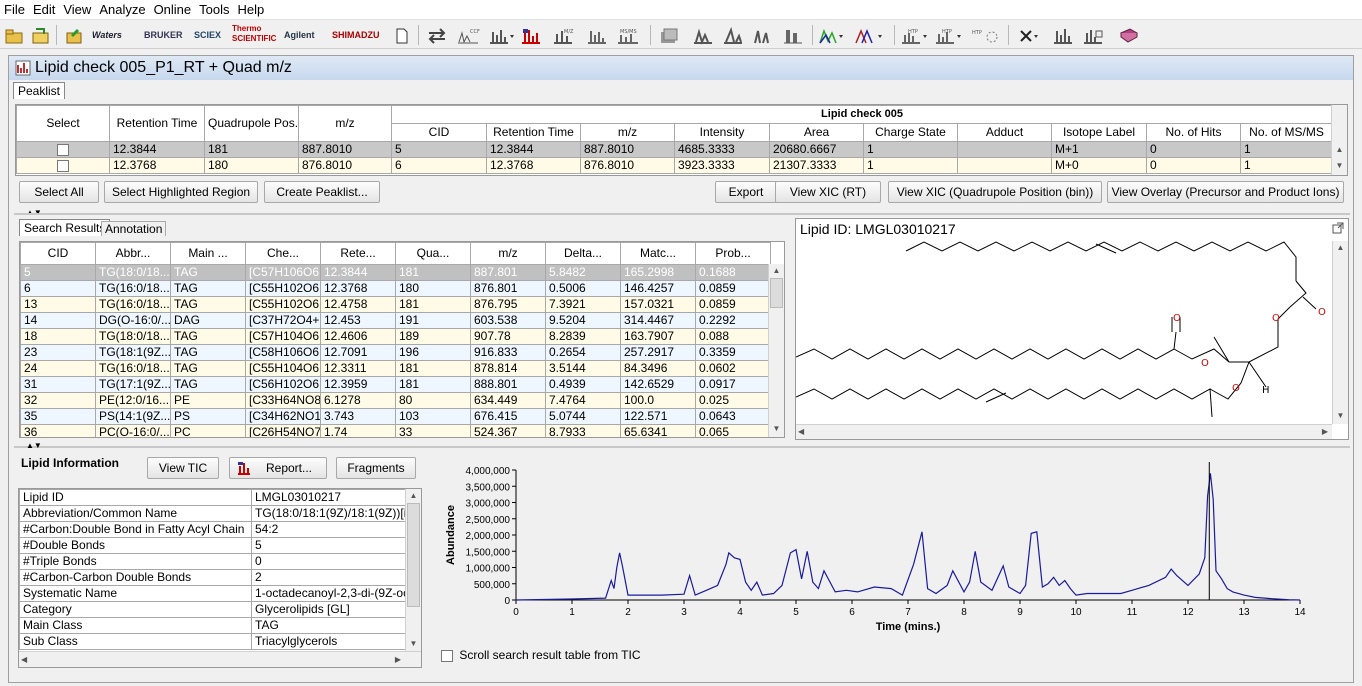  Describe the element at coordinates (299, 35) in the screenshot. I see `agilent-import-button: Agilent` at that location.